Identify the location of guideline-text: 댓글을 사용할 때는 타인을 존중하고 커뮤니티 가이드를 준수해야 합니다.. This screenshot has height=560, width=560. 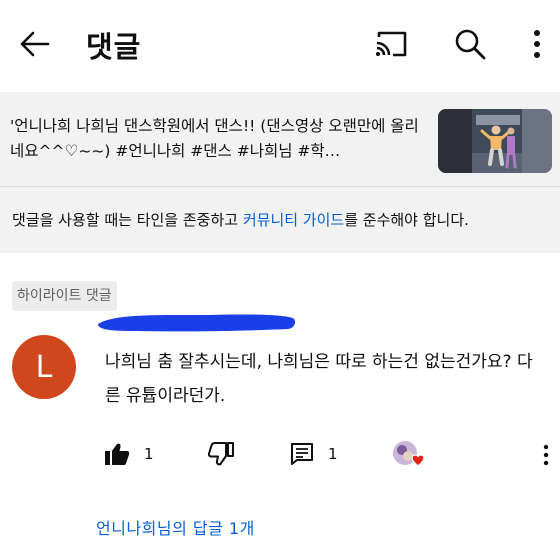
(240, 219).